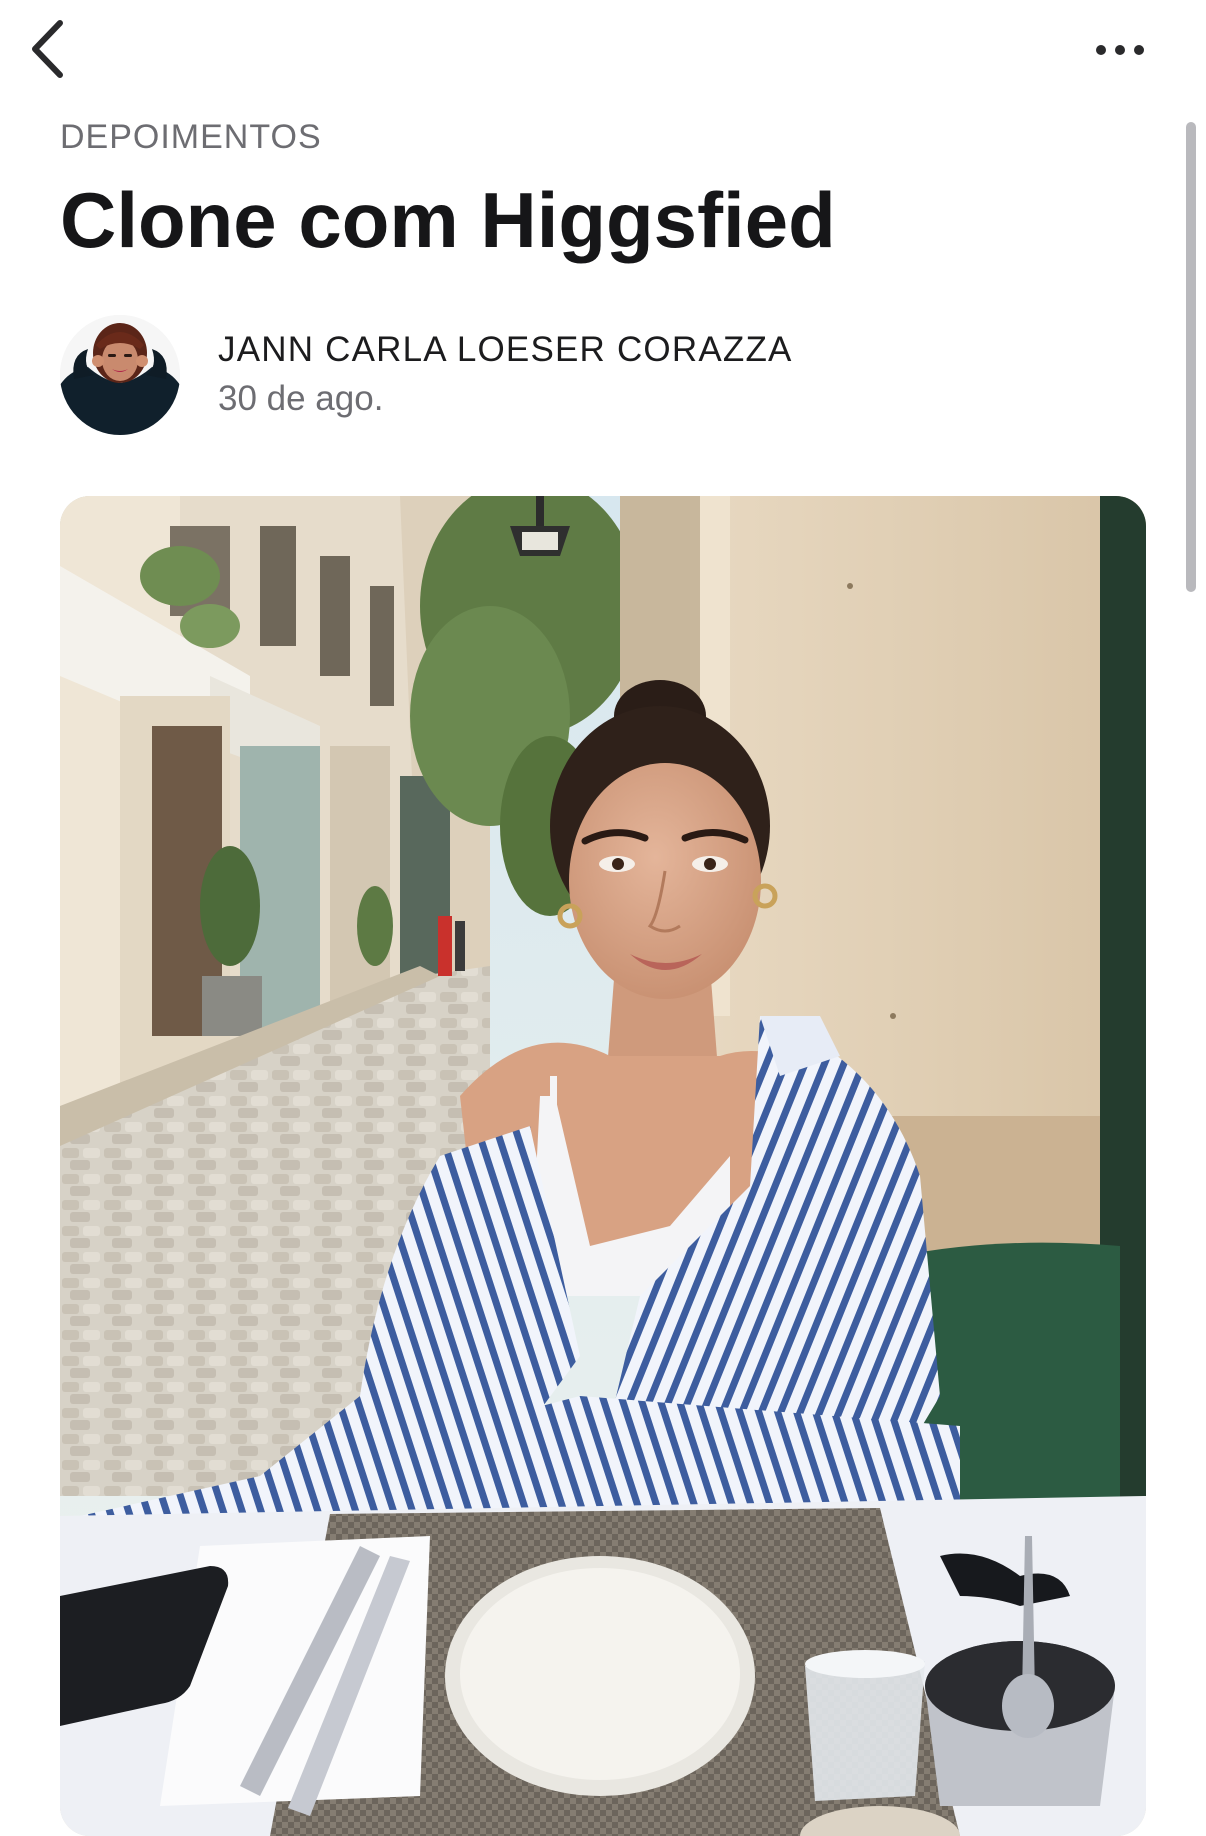 Image resolution: width=1206 pixels, height=1836 pixels. Describe the element at coordinates (603, 50) in the screenshot. I see `top-navigation-bar` at that location.